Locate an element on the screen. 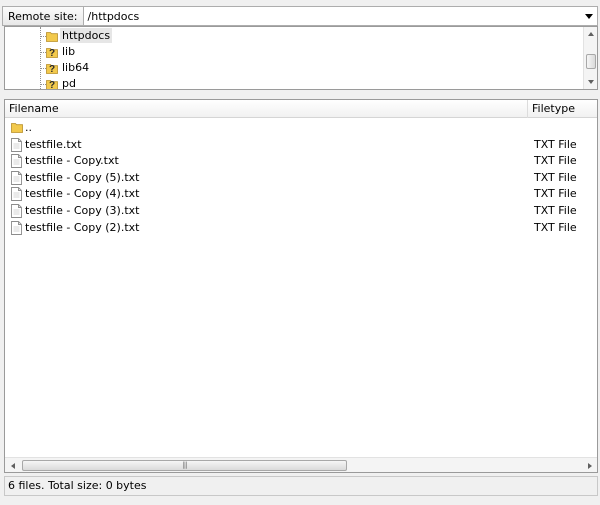  file-name: .. is located at coordinates (28, 127).